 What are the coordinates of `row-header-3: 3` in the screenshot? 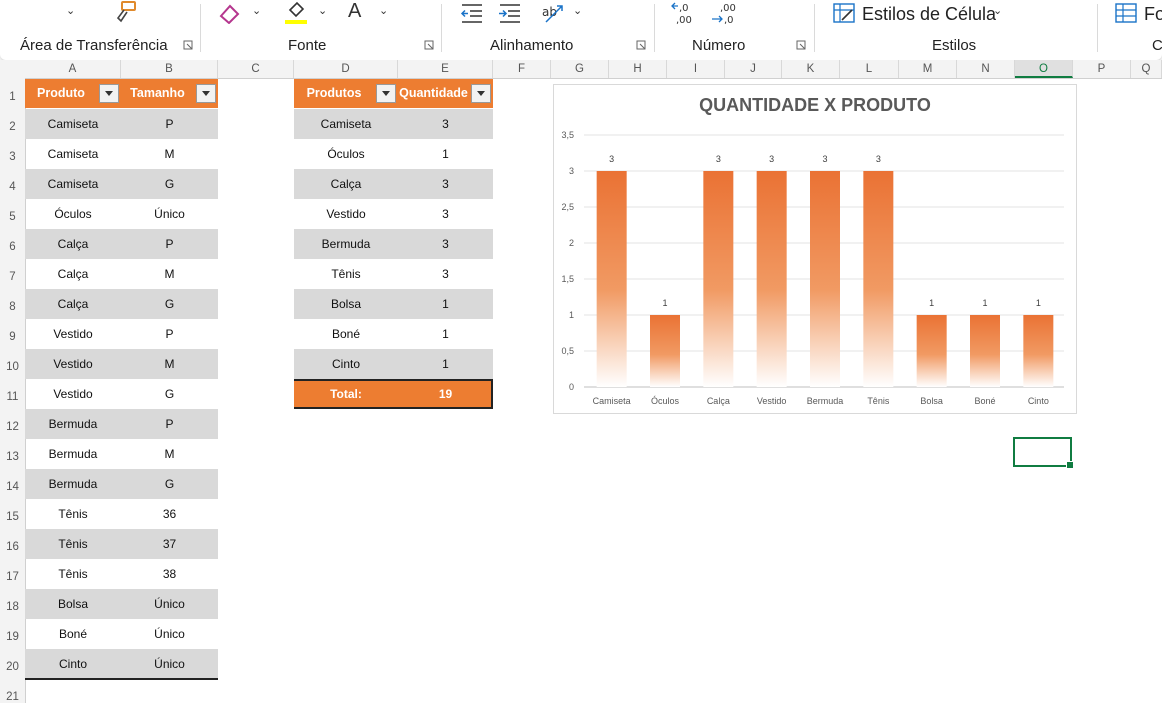 It's located at (12, 157).